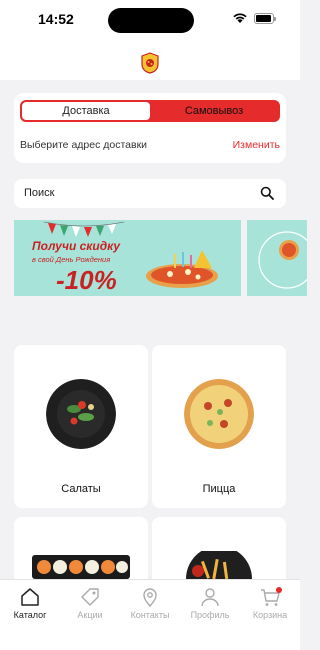 This screenshot has width=320, height=650. I want to click on battery-icon, so click(265, 18).